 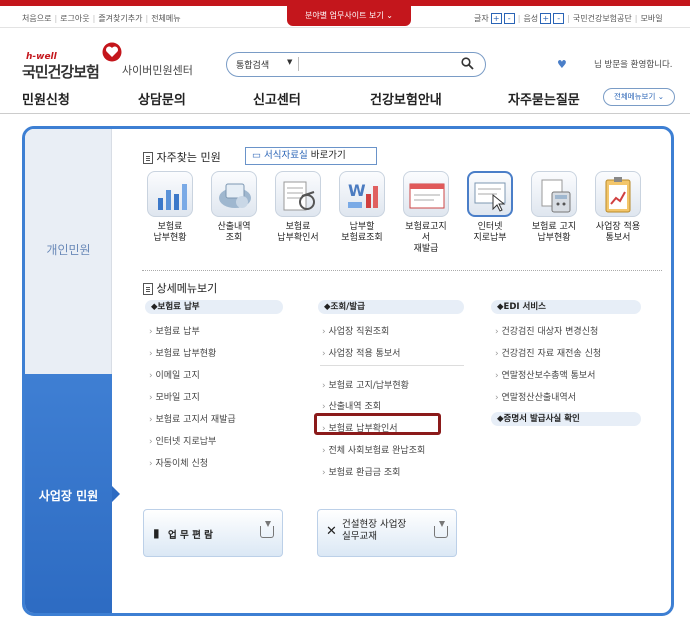 I want to click on construction-guide-line1: 건설현장 사업장, so click(x=374, y=524).